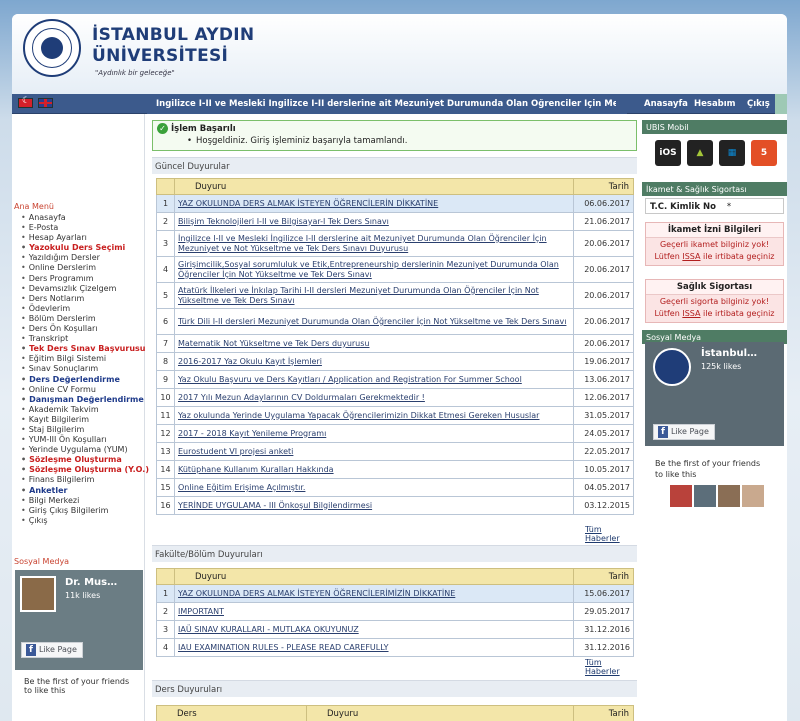  I want to click on sidebar-item: Anketler, so click(85, 491).